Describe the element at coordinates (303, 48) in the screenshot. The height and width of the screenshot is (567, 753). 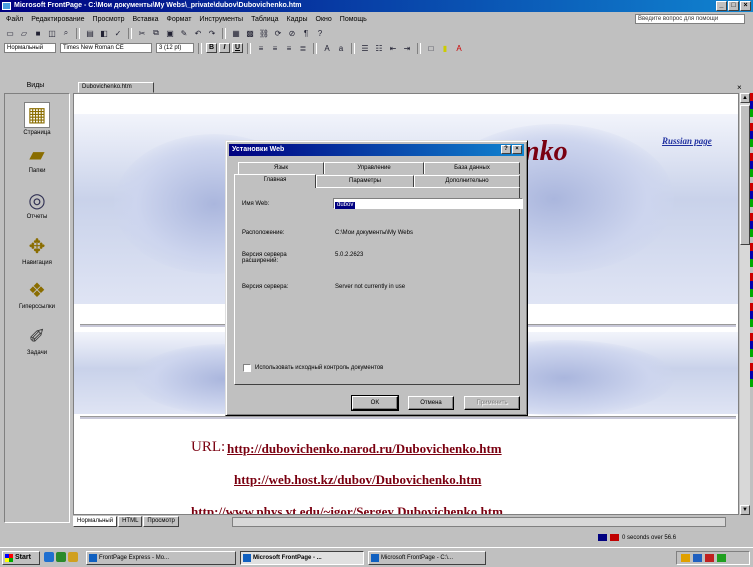
I see `justify-icon: ≣` at that location.